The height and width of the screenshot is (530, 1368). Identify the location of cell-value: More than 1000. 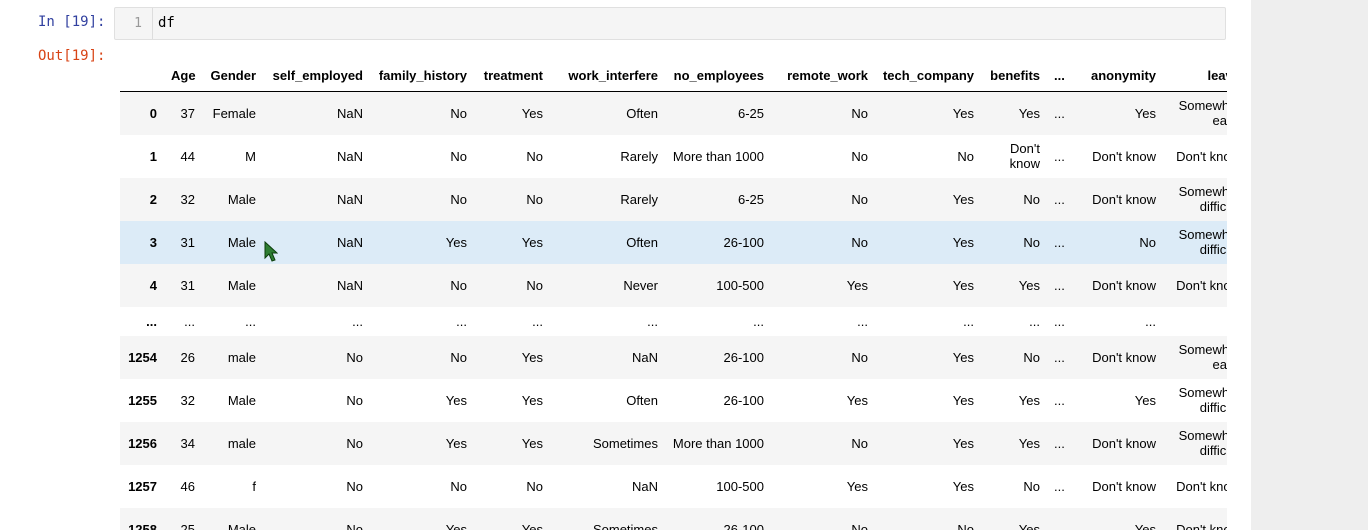
(718, 156).